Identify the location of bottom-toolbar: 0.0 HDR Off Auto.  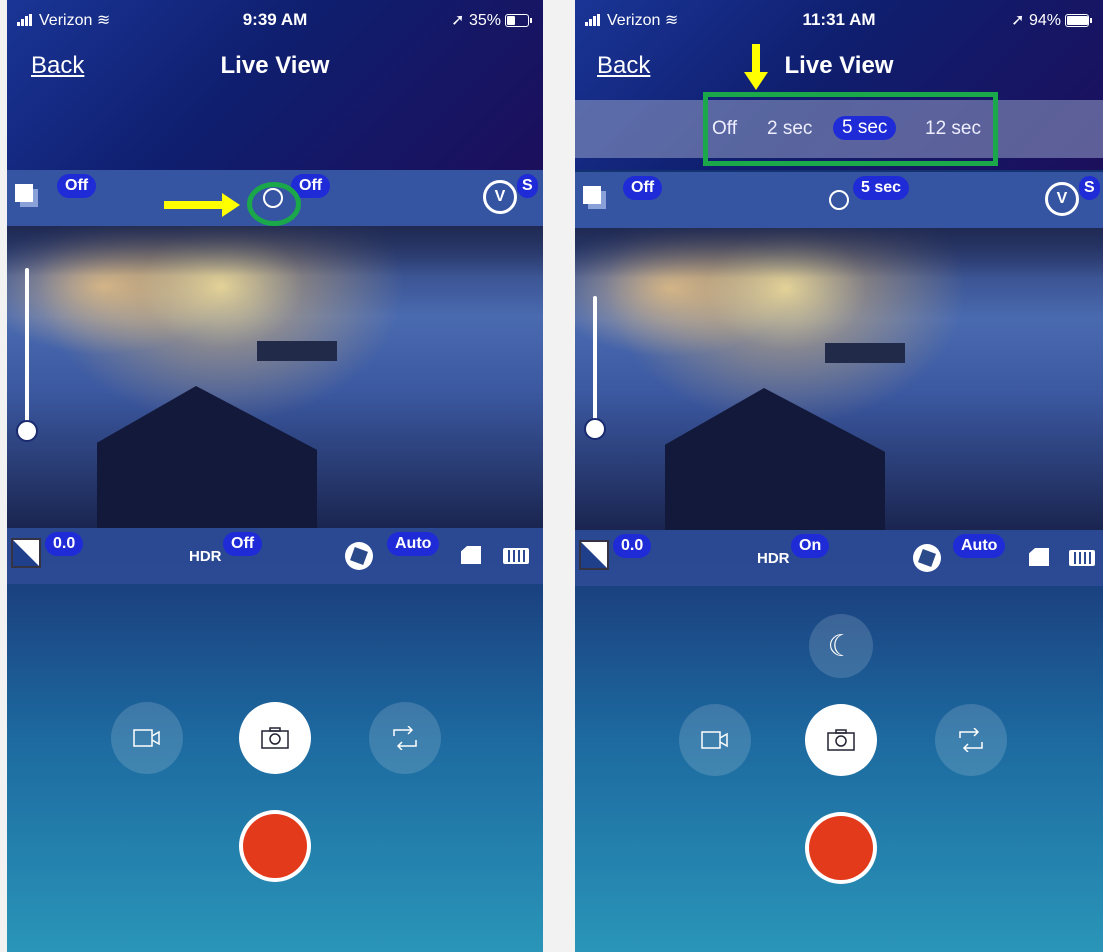
(275, 556).